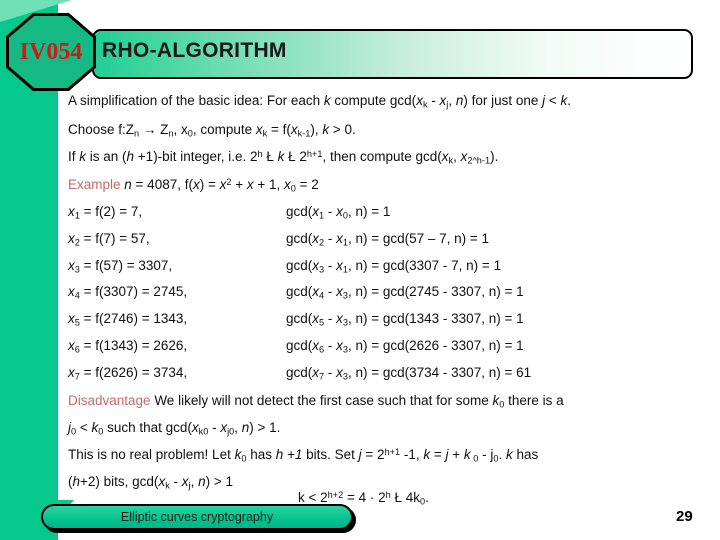 The width and height of the screenshot is (720, 540). What do you see at coordinates (494, 156) in the screenshot?
I see `setup2-seg-g: ).` at bounding box center [494, 156].